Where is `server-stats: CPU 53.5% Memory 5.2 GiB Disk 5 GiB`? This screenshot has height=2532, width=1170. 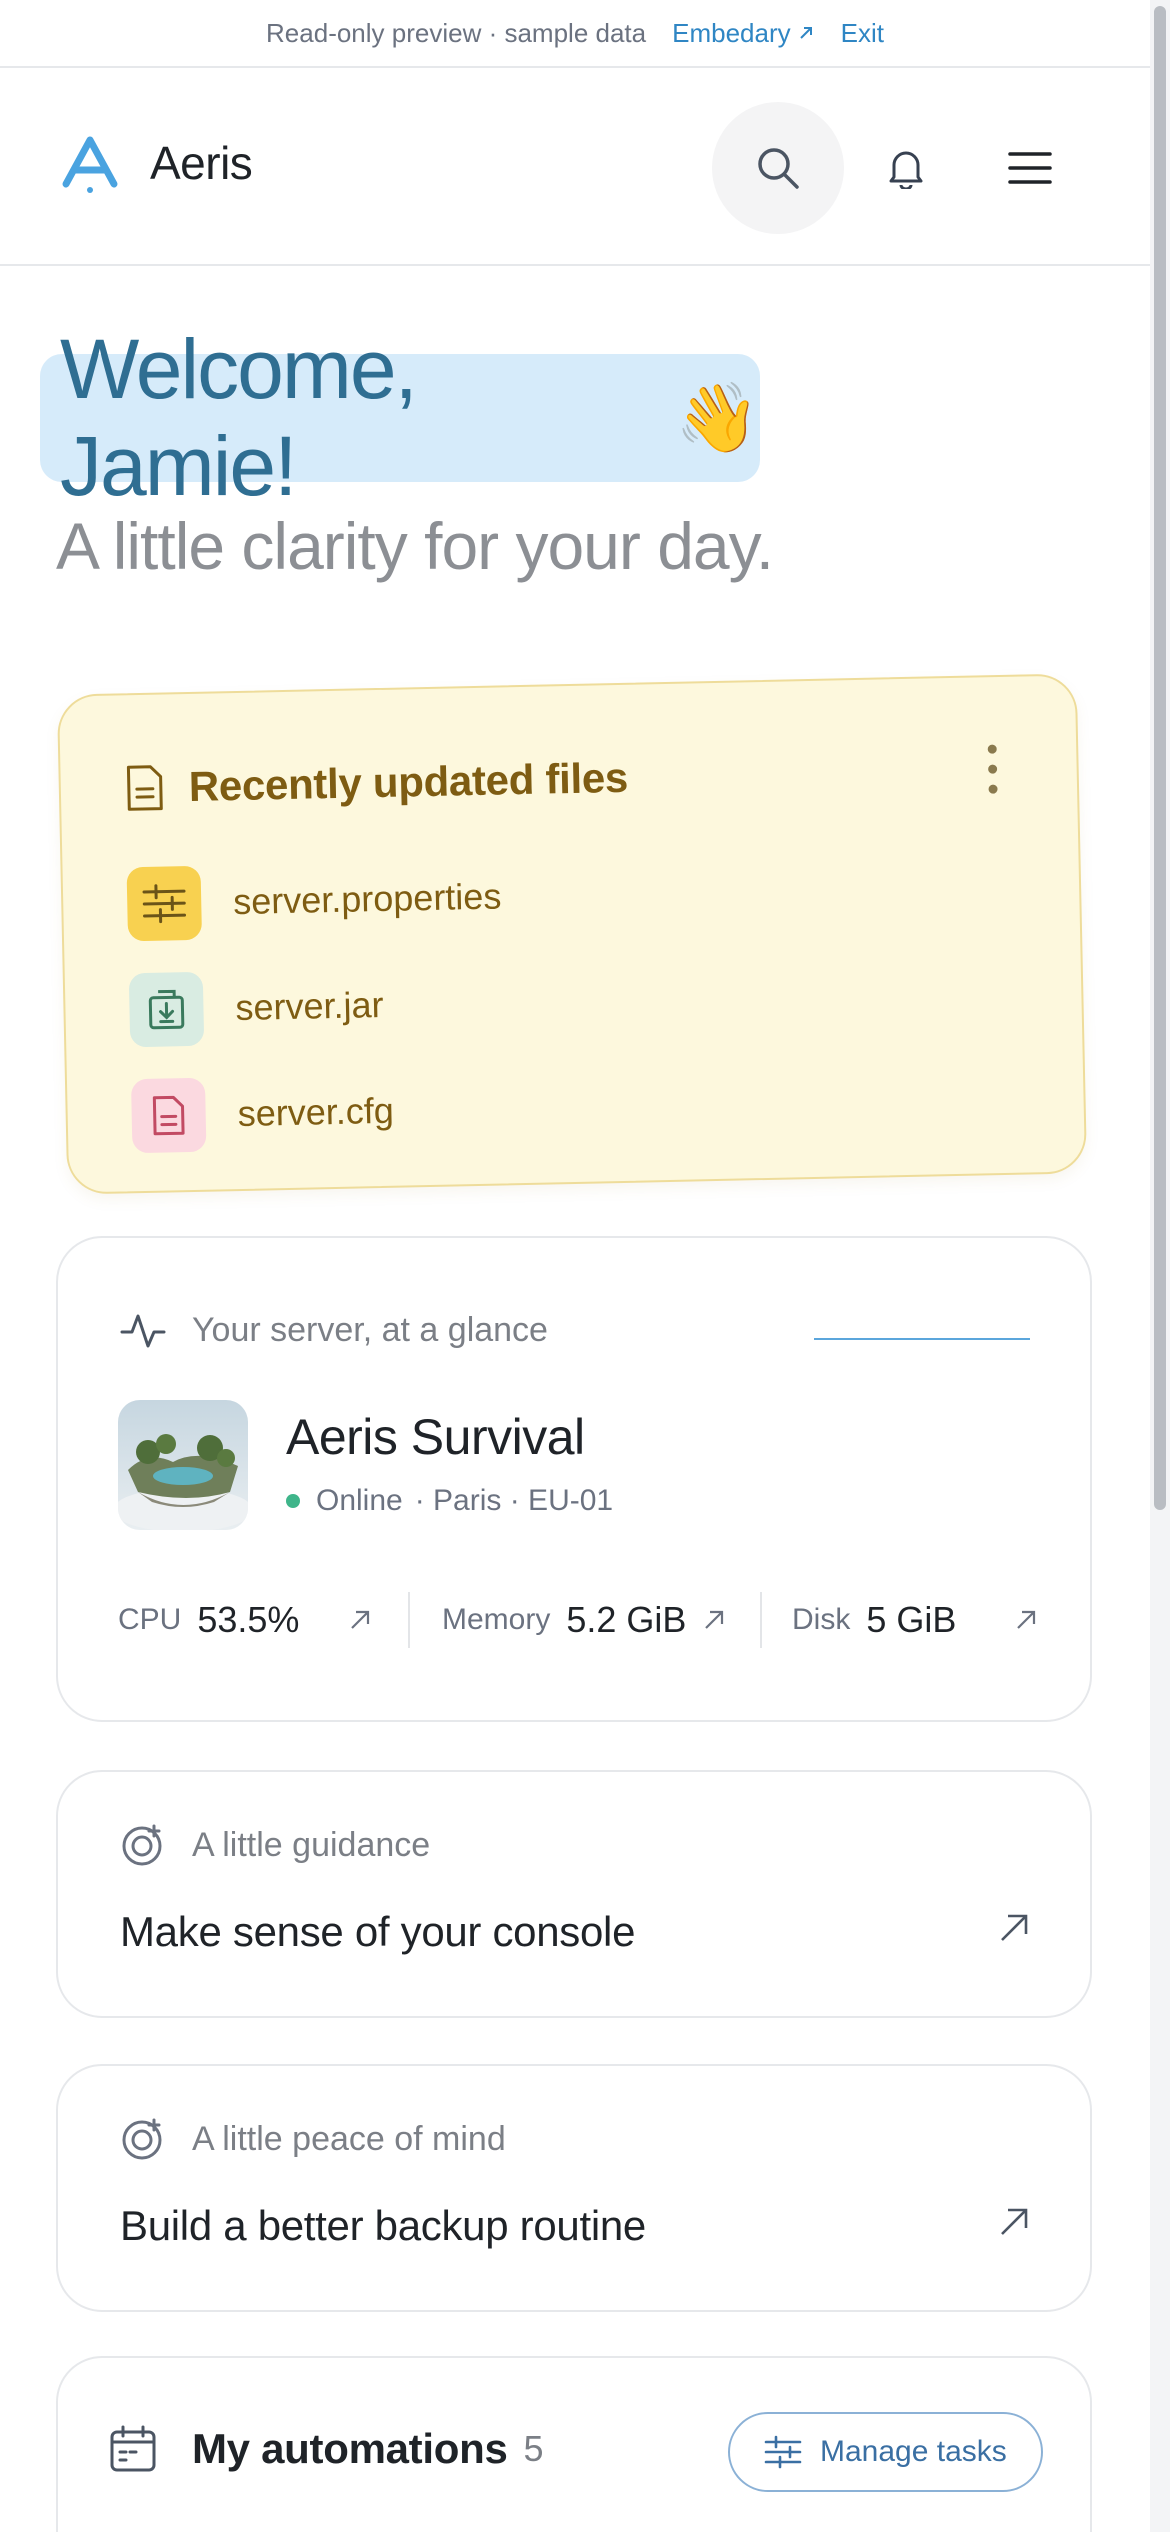
server-stats: CPU 53.5% Memory 5.2 GiB Disk 5 GiB is located at coordinates (578, 1620).